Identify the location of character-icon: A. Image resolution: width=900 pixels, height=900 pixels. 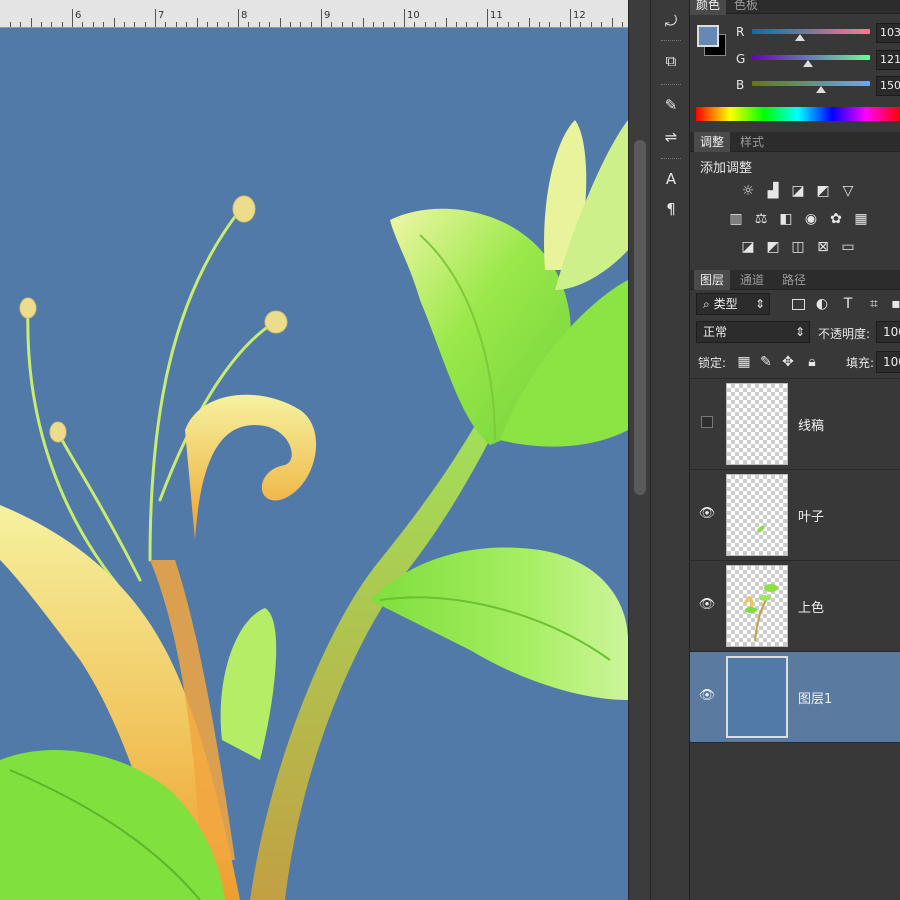
(671, 179).